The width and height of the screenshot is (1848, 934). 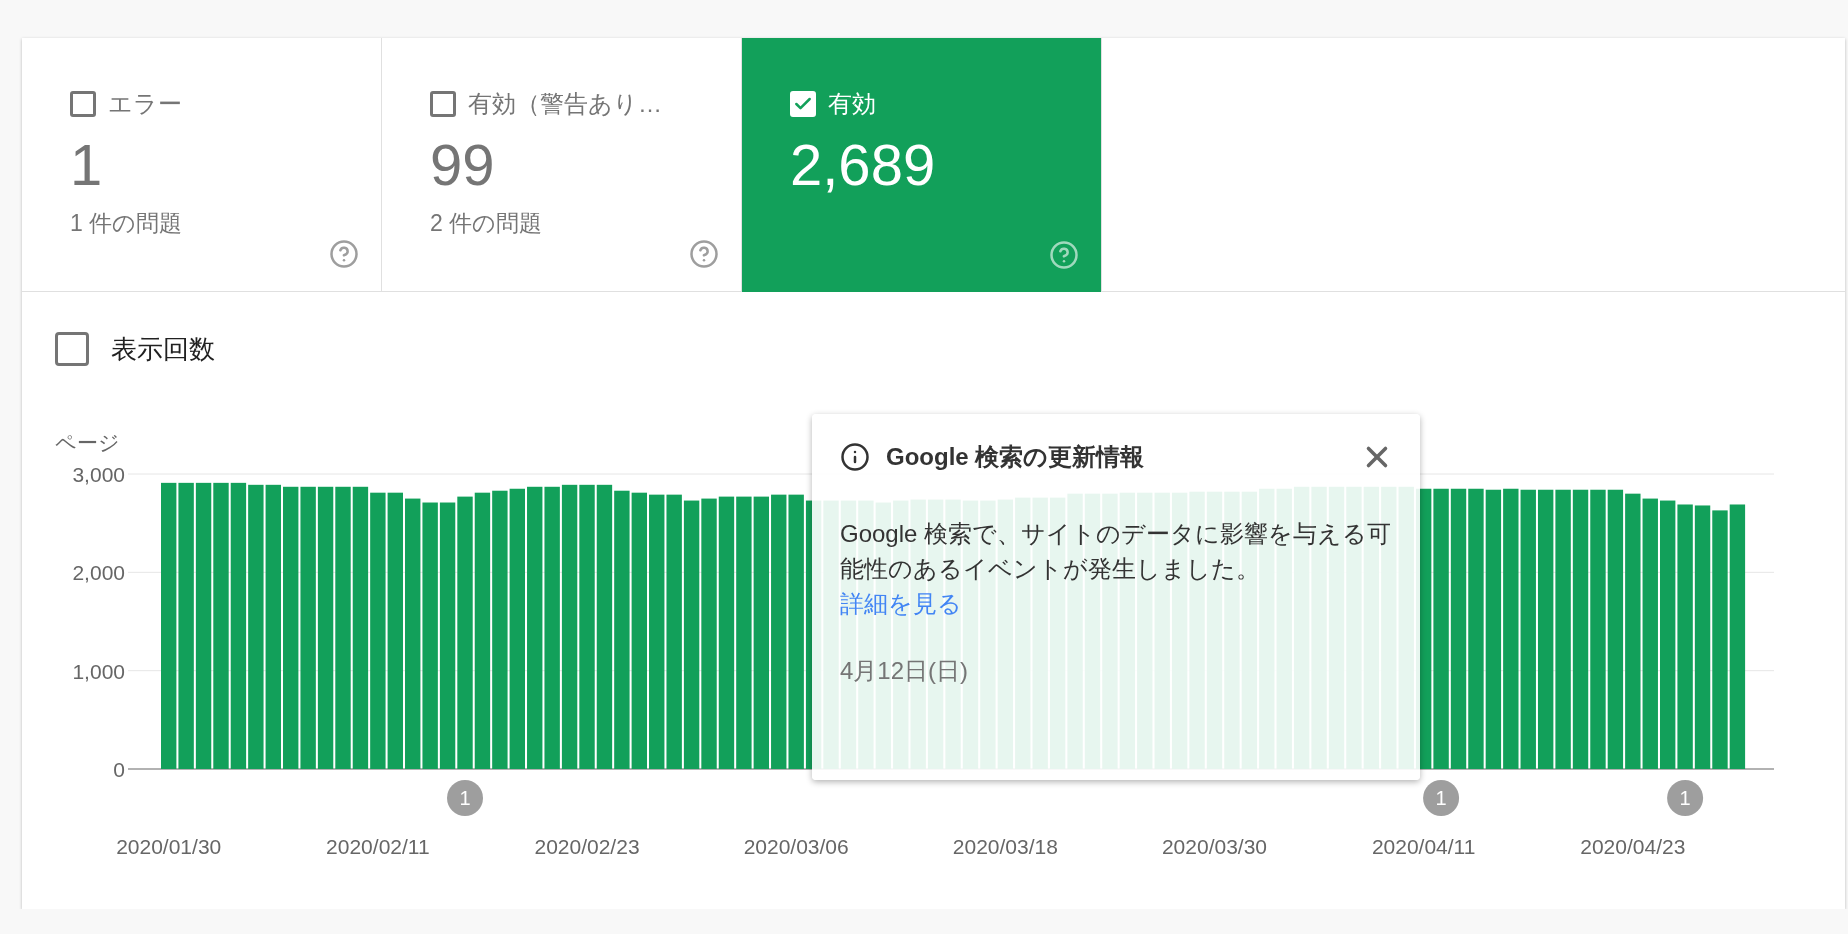 What do you see at coordinates (127, 223) in the screenshot?
I see `issue-count: 1 件の問題` at bounding box center [127, 223].